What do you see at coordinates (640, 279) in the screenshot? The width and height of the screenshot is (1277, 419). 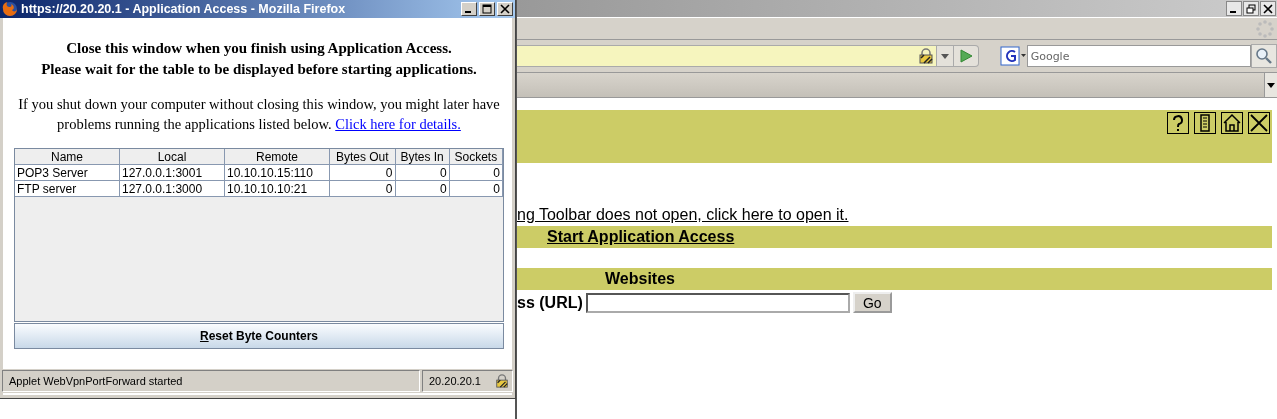 I see `websites-heading: Websites` at bounding box center [640, 279].